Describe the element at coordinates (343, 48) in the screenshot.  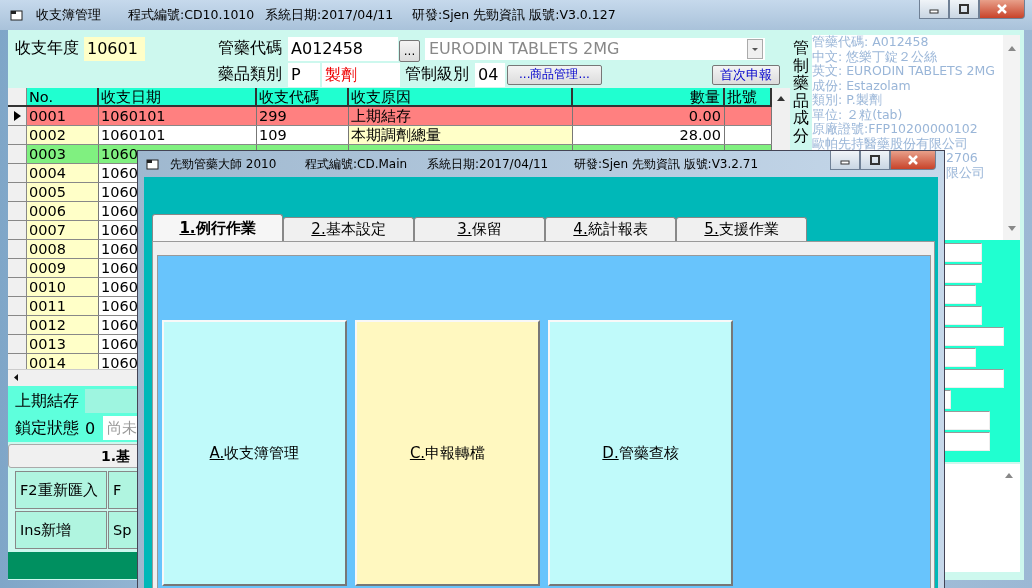
I see `code-field: A012458` at that location.